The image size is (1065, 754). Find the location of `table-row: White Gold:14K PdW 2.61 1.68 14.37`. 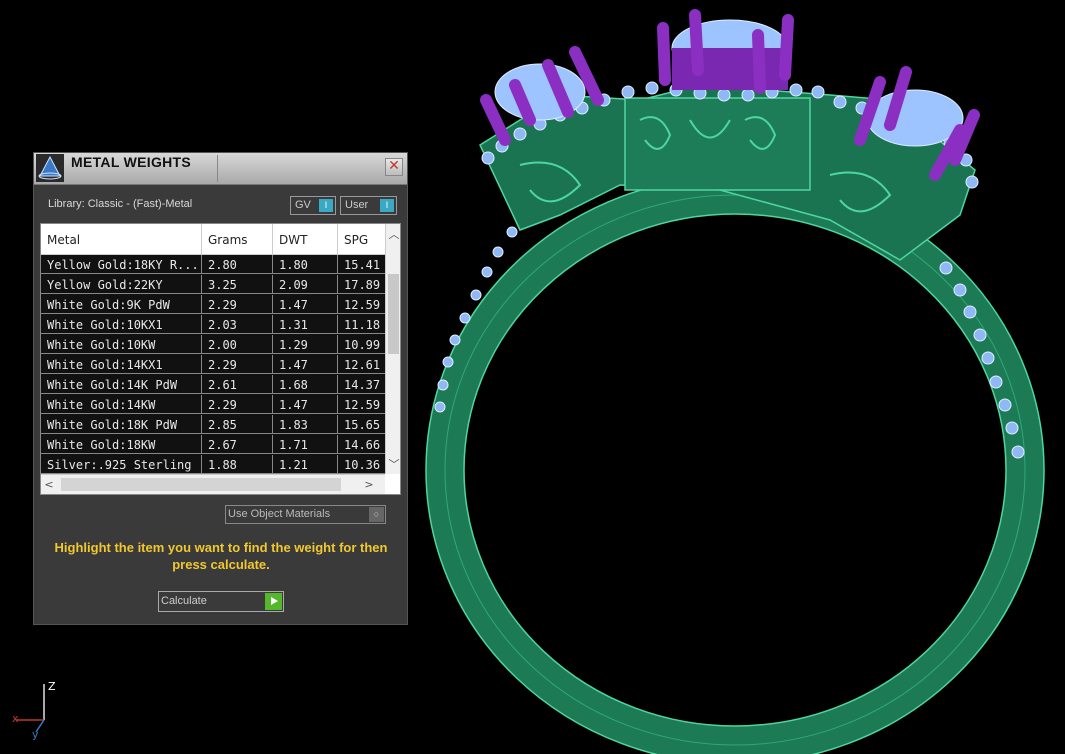

table-row: White Gold:14K PdW 2.61 1.68 14.37 is located at coordinates (213, 385).